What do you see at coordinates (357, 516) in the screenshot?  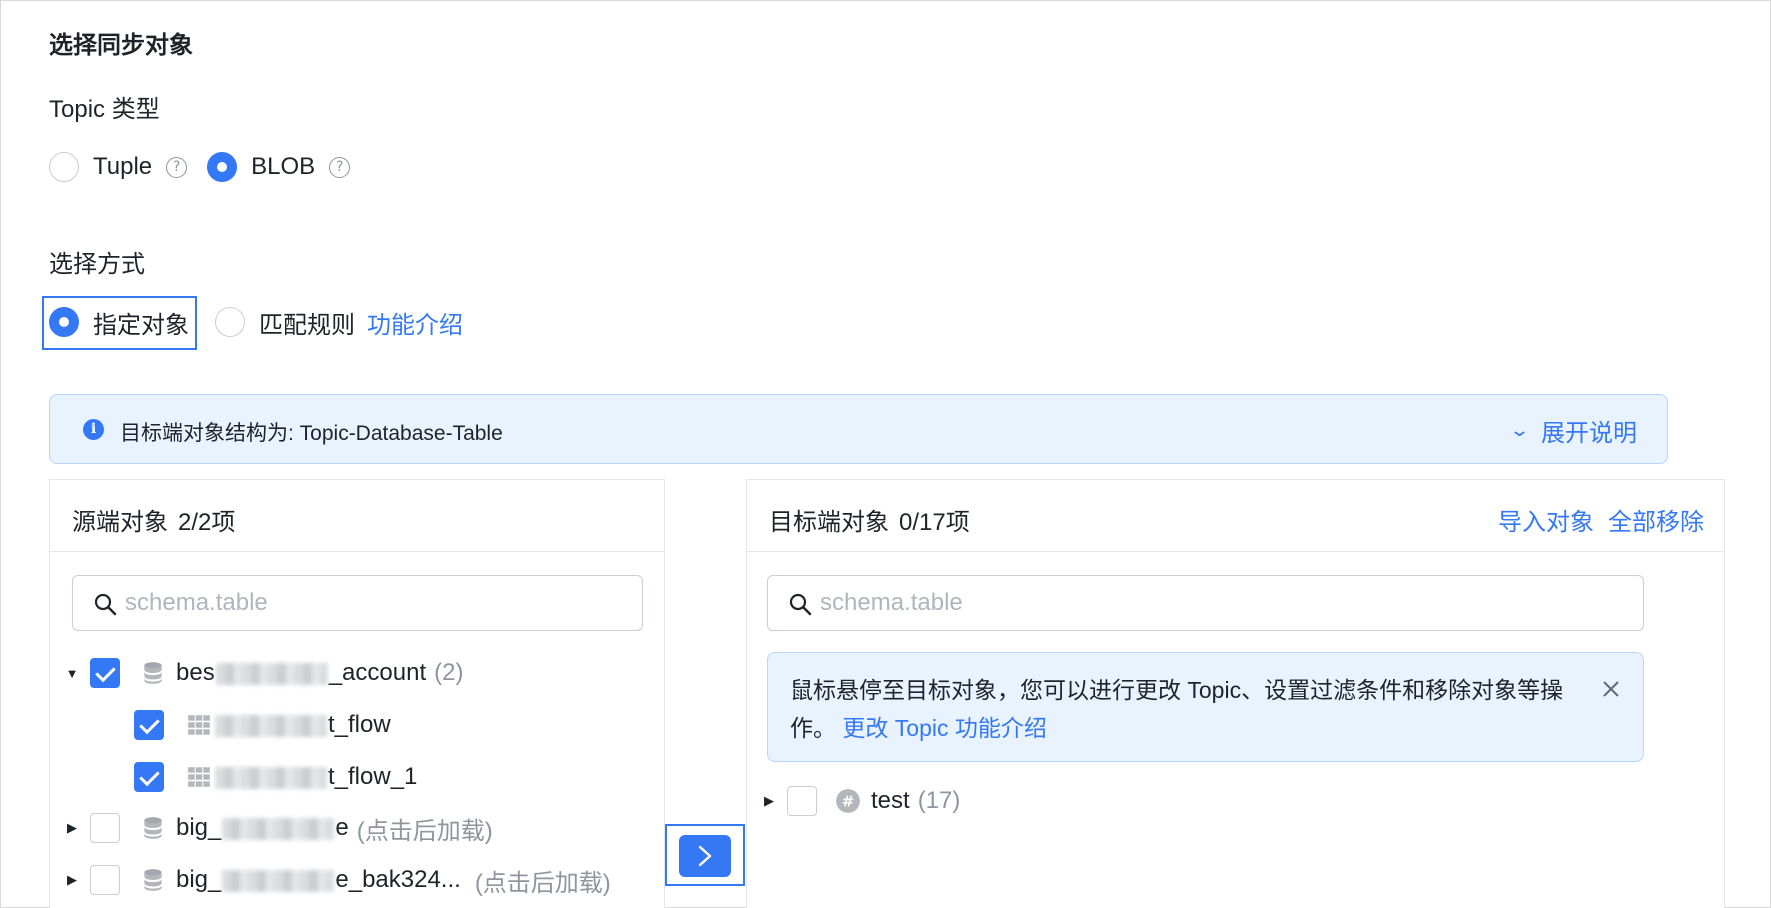 I see `source-panel-header: 源端对象 2/2项` at bounding box center [357, 516].